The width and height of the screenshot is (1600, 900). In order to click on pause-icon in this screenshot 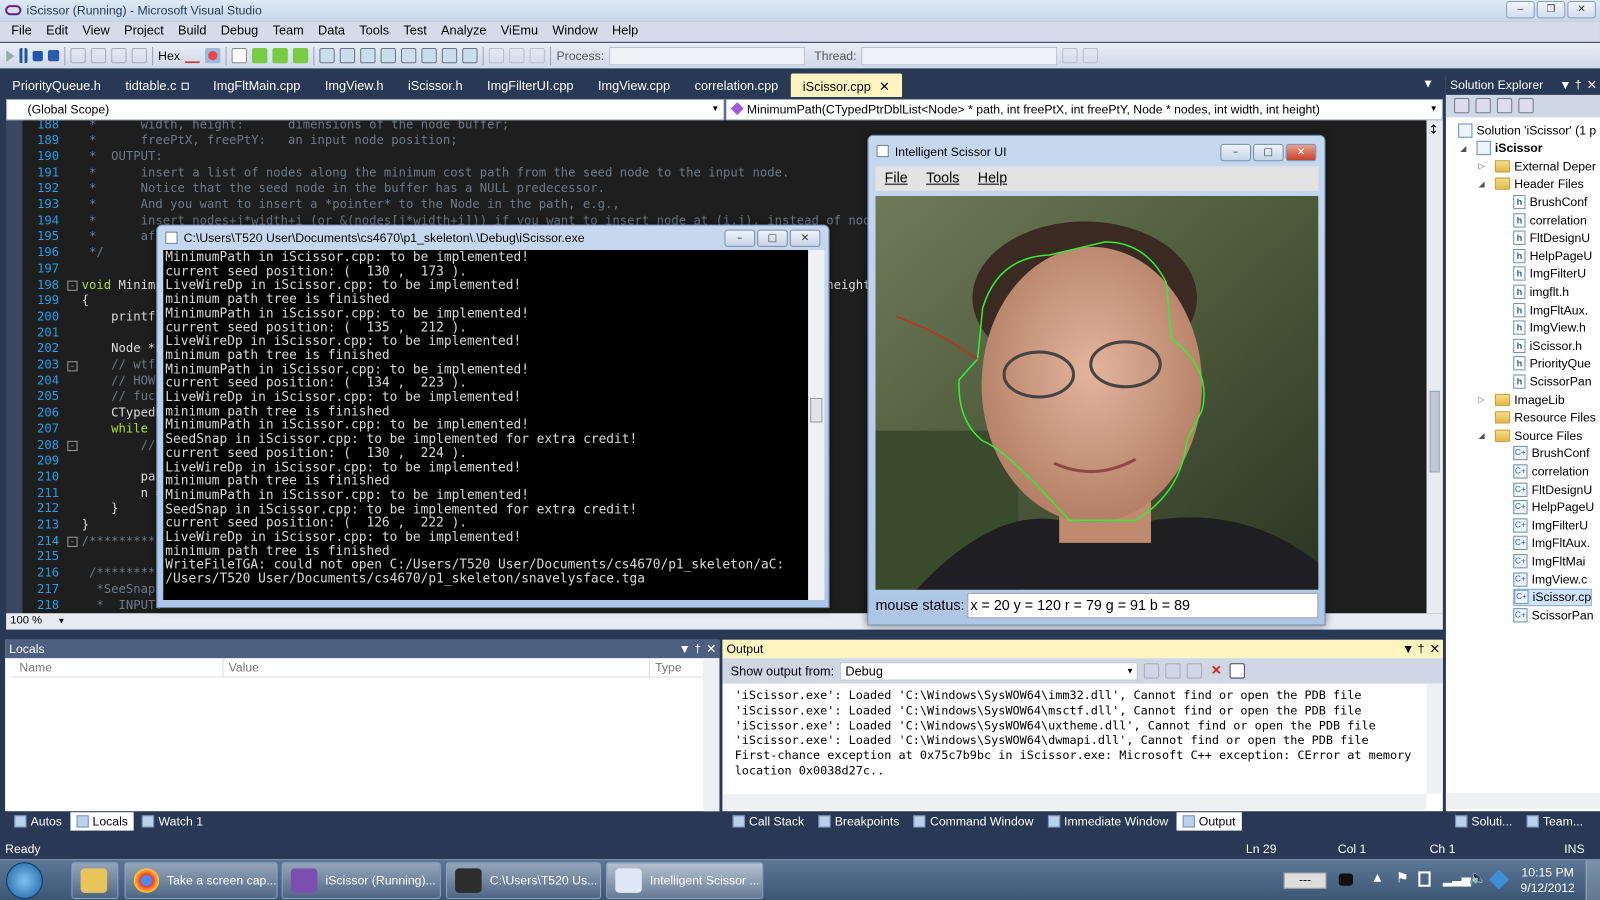, I will do `click(23, 55)`.